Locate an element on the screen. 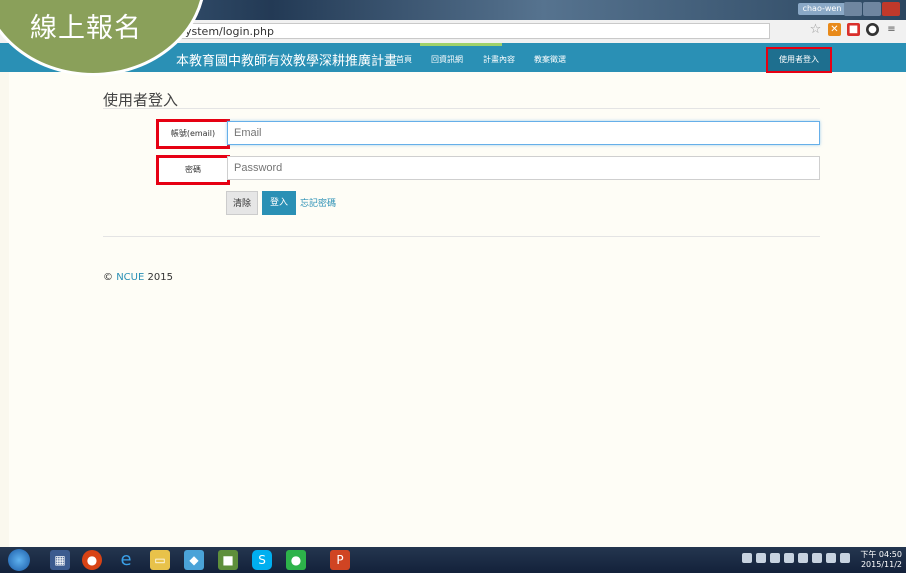 The image size is (906, 573). profile-button: chao-wen is located at coordinates (822, 9).